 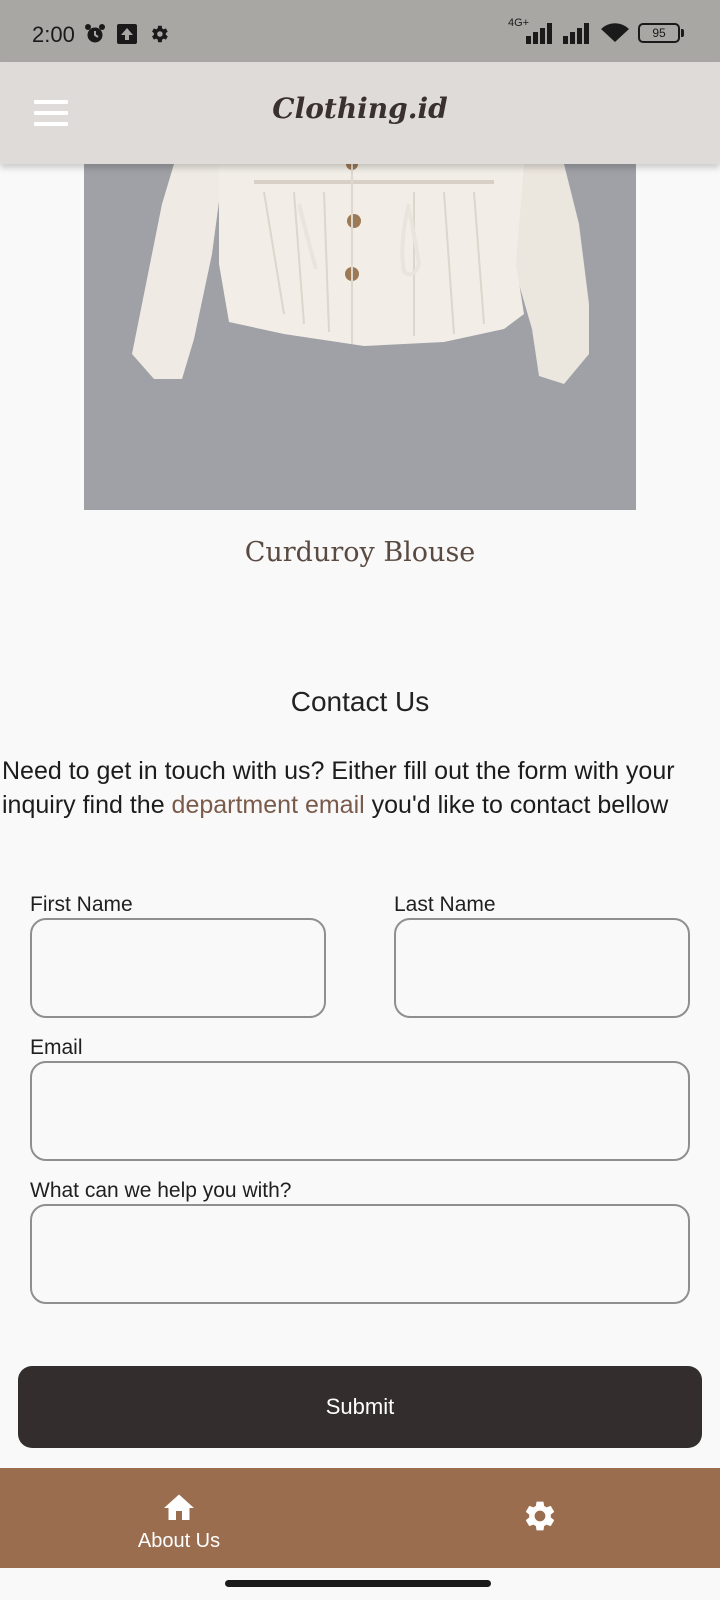 I want to click on status-icons-right: 4G+ 95, so click(x=596, y=30).